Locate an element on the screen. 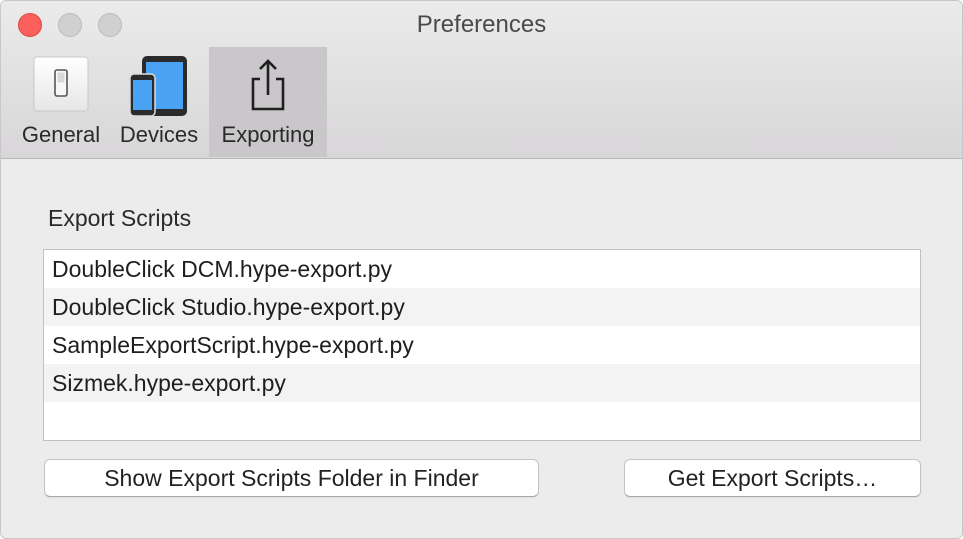 Image resolution: width=963 pixels, height=539 pixels. devices-icon is located at coordinates (159, 88).